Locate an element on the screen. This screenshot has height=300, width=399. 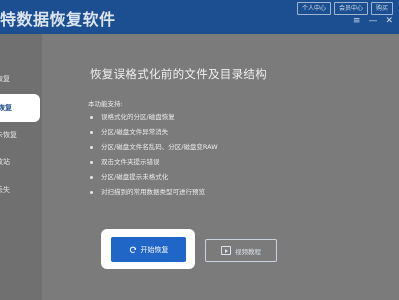
list-item: 分区/磁盘提示未格式化 is located at coordinates (154, 177).